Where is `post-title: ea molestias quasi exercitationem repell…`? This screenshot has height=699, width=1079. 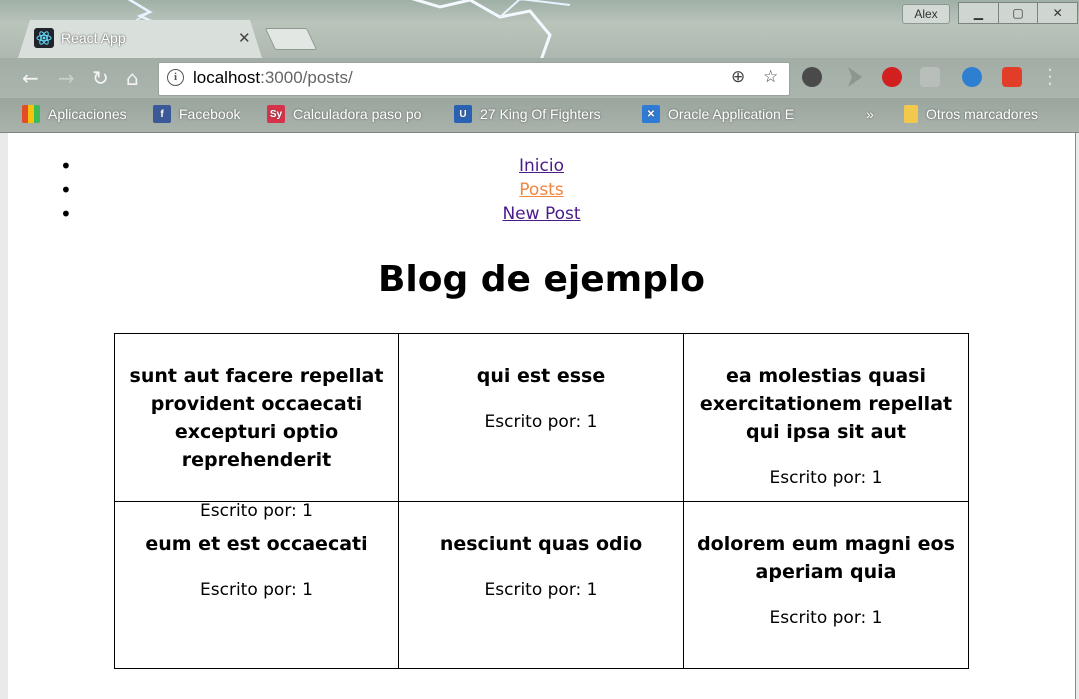
post-title: ea molestias quasi exercitationem repell… is located at coordinates (826, 404).